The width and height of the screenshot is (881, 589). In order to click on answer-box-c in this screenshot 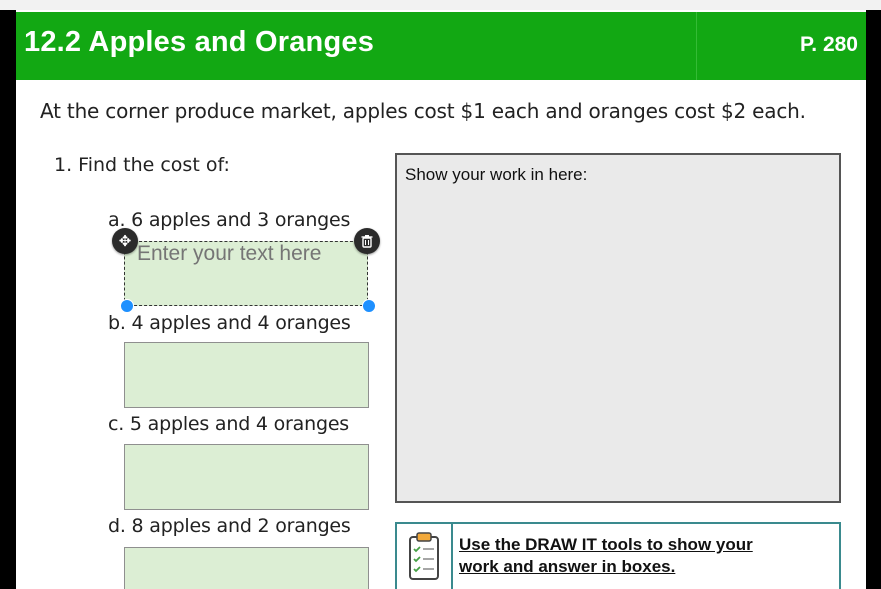, I will do `click(246, 477)`.